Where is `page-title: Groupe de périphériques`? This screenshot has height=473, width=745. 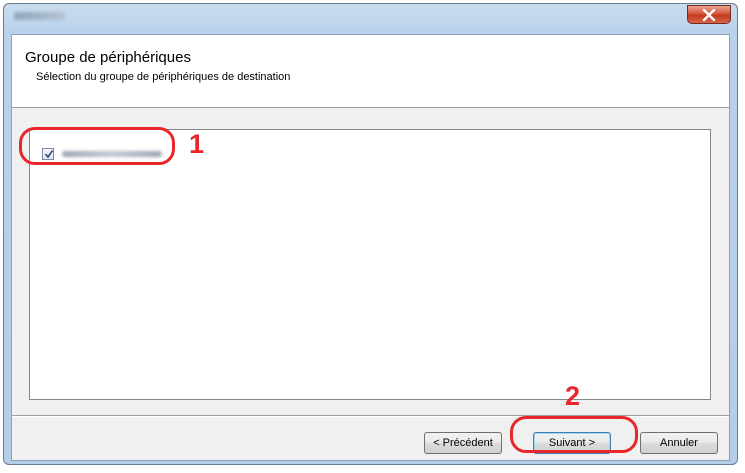 page-title: Groupe de périphériques is located at coordinates (108, 57).